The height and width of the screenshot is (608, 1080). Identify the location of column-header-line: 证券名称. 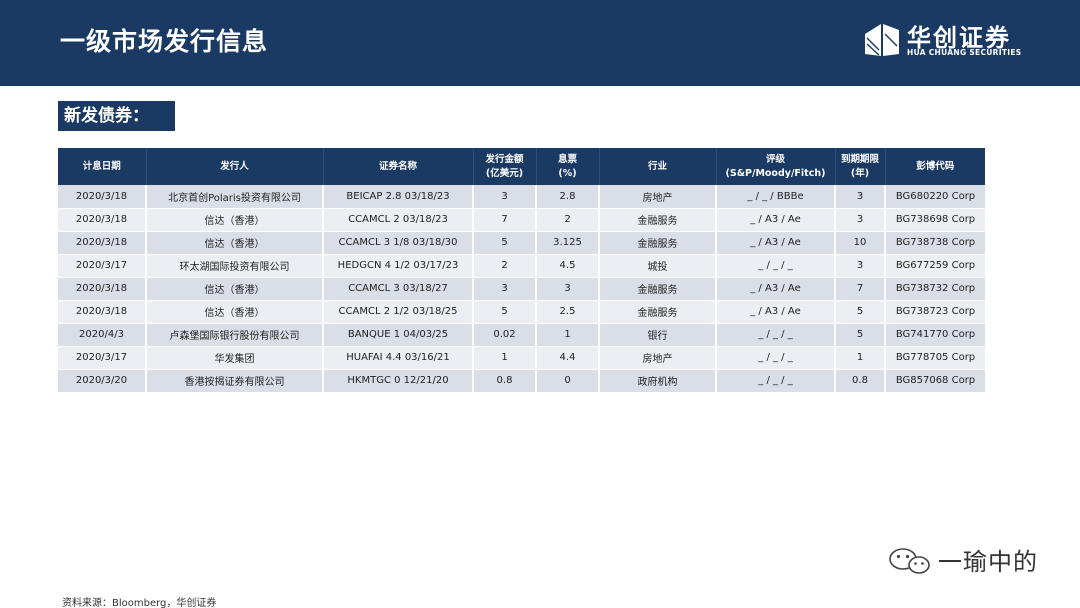
(397, 166).